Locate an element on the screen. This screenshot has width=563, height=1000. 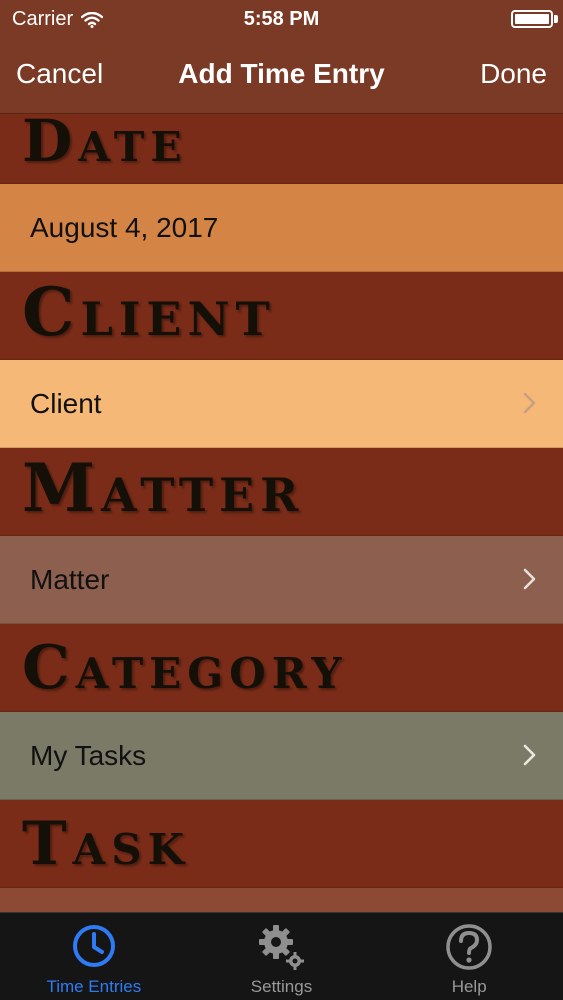
gear-icon is located at coordinates (281, 947).